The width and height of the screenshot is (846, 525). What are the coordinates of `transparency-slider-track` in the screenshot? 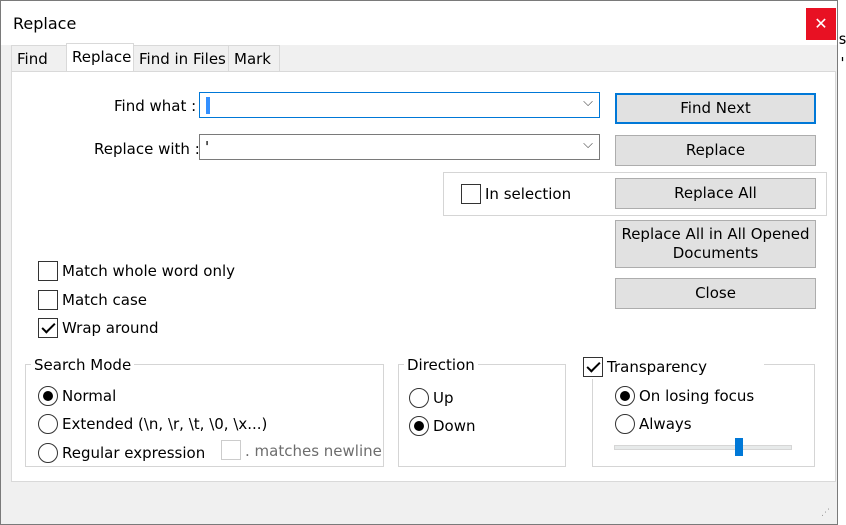 It's located at (703, 447).